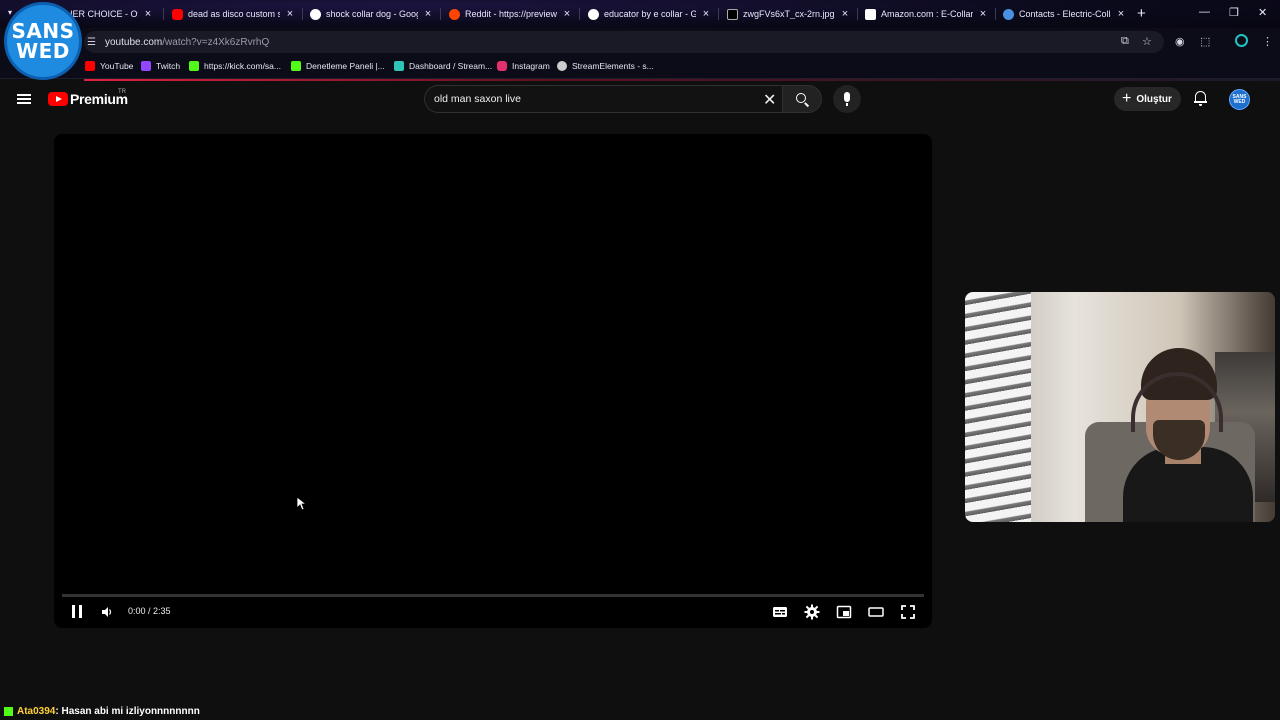  I want to click on tab-4: educator by e collar - Goo ×, so click(650, 14).